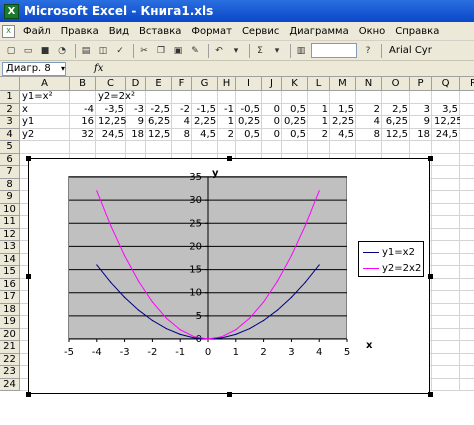 The width and height of the screenshot is (474, 425). What do you see at coordinates (277, 51) in the screenshot?
I see `autosum-dropdown-icon: ▾` at bounding box center [277, 51].